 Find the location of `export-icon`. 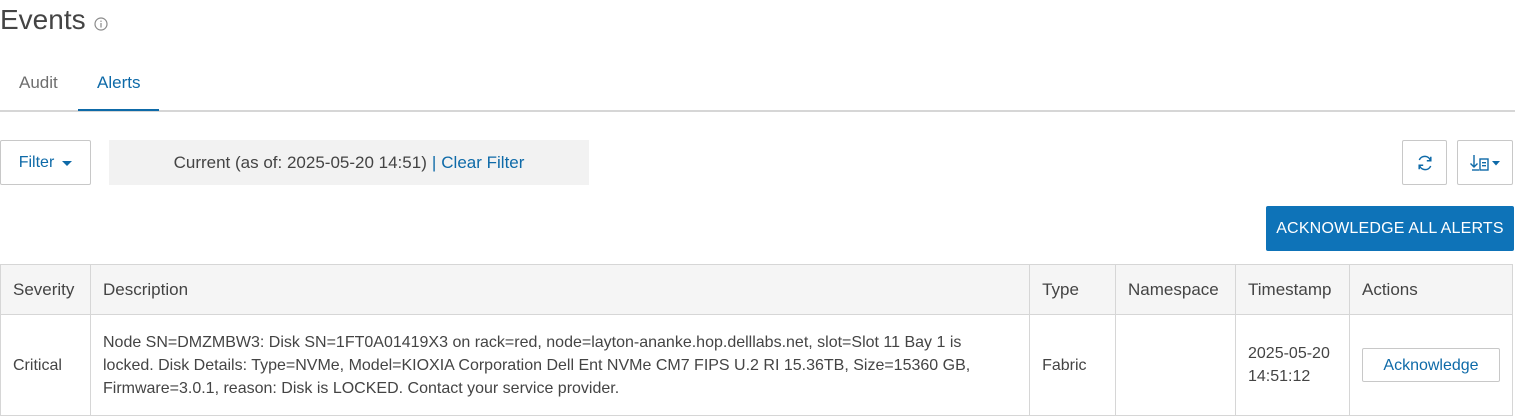

export-icon is located at coordinates (1485, 162).